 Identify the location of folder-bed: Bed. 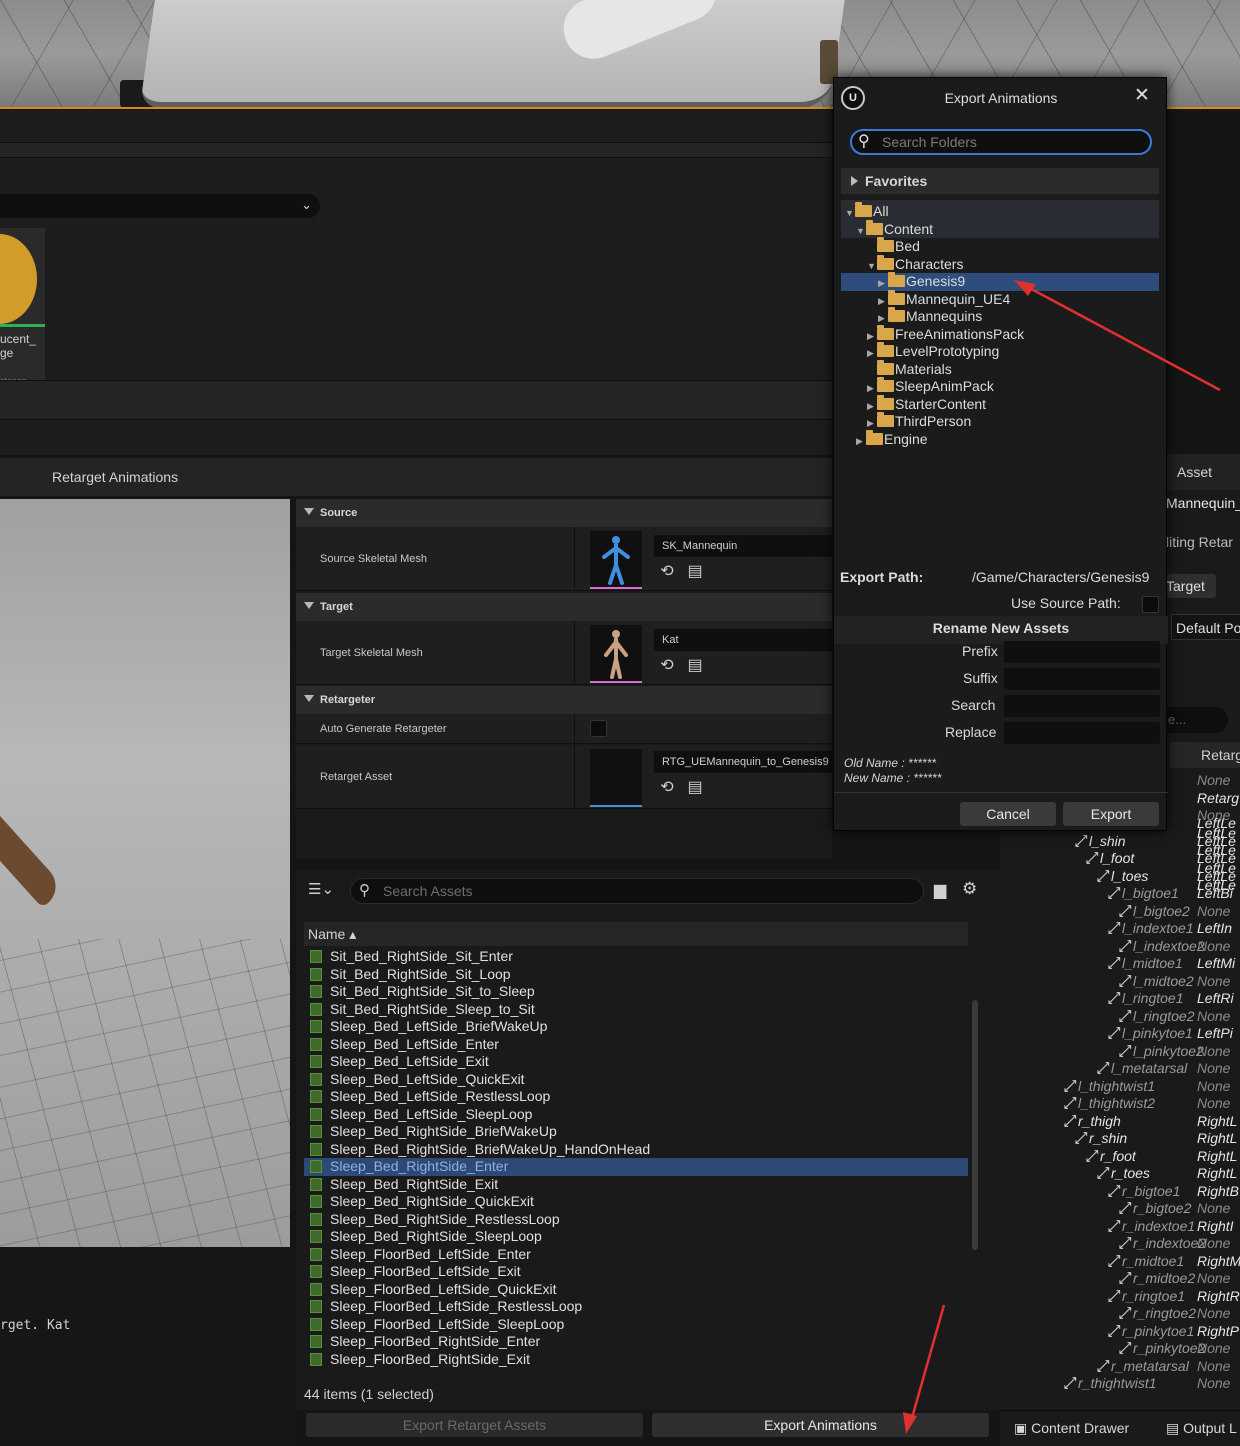
(893, 246).